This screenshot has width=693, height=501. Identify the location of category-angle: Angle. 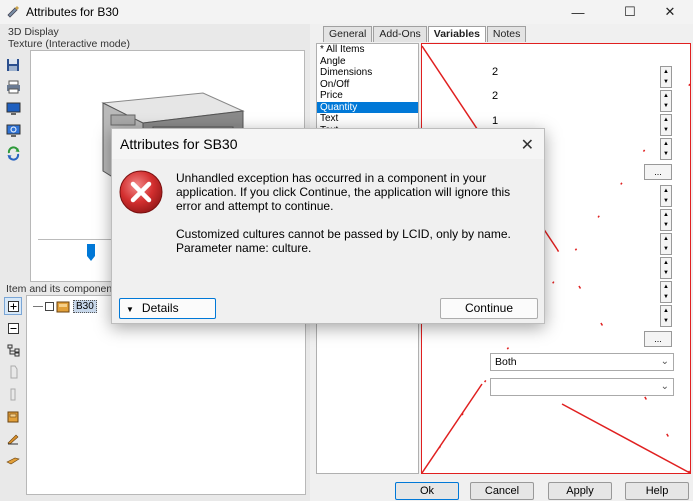
(367, 62).